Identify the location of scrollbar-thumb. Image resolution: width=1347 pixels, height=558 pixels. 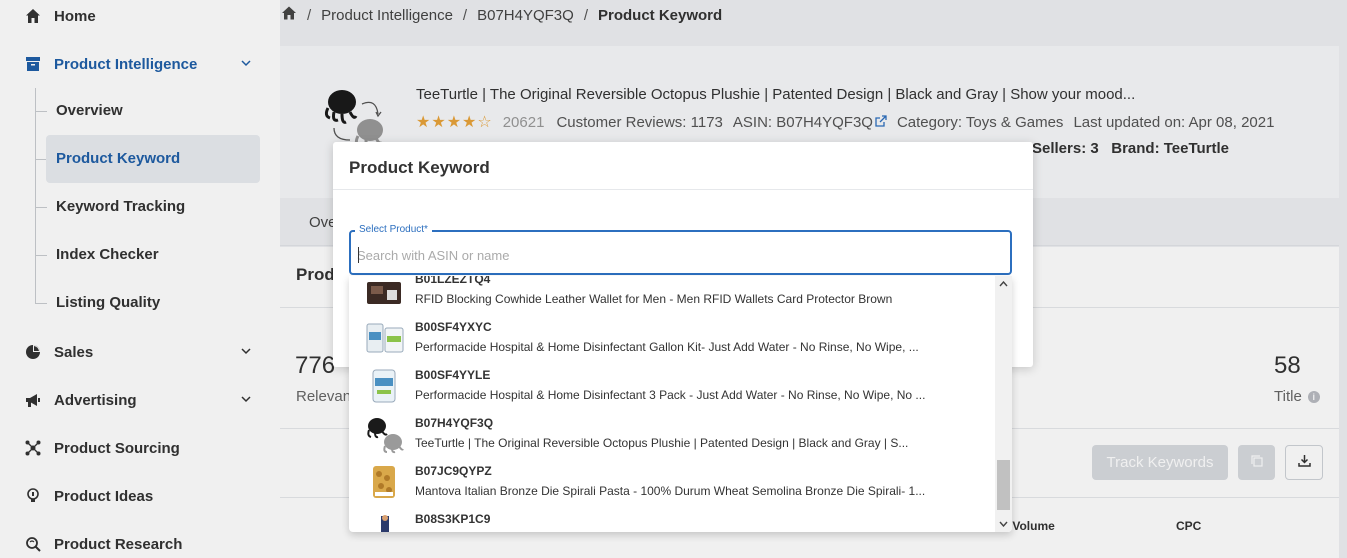
(1003, 485).